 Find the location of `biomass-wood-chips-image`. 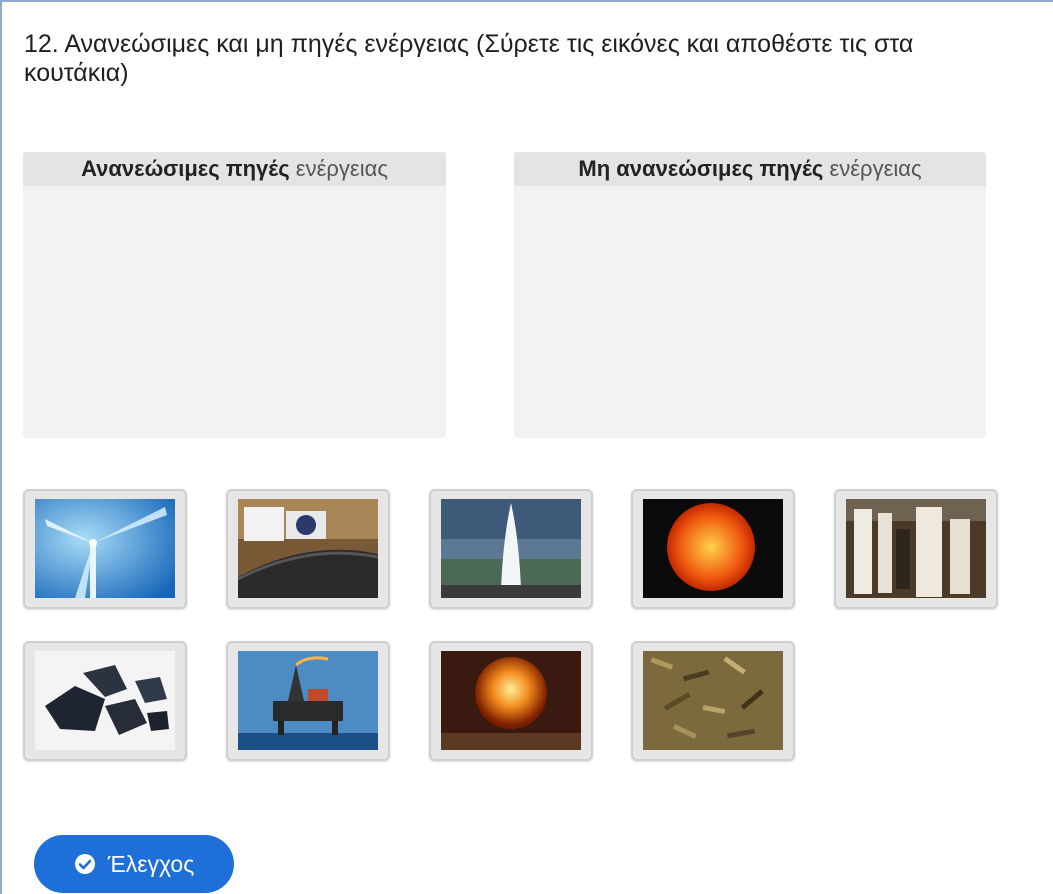

biomass-wood-chips-image is located at coordinates (713, 700).